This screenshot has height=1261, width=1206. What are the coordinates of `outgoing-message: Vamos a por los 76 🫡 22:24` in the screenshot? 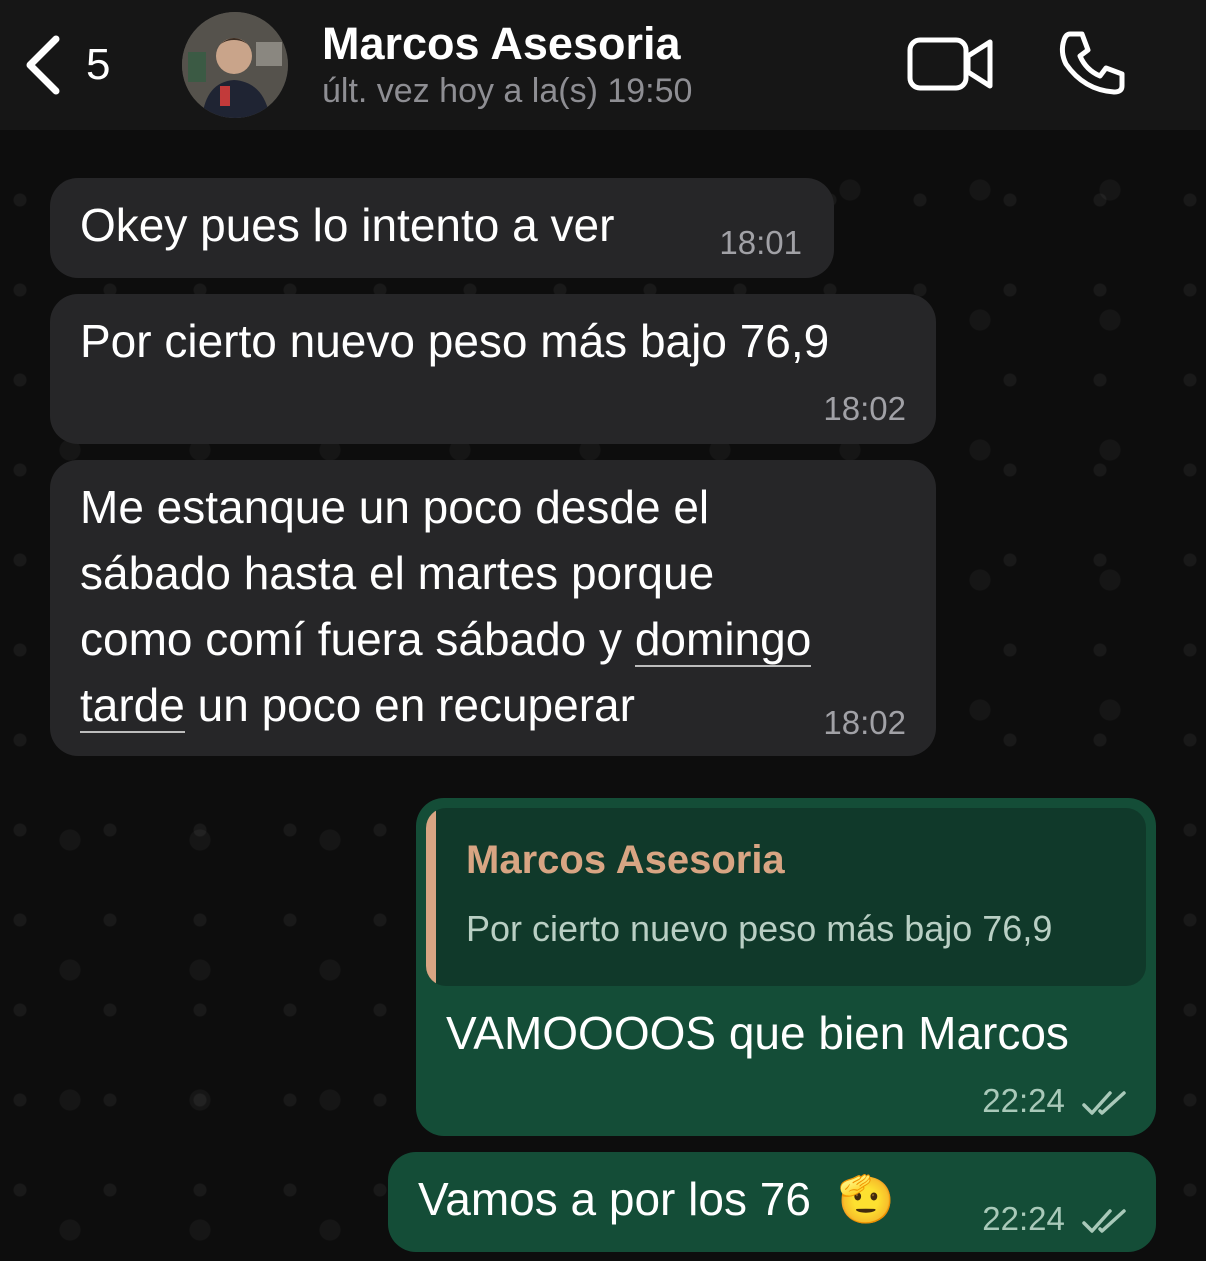 It's located at (772, 1202).